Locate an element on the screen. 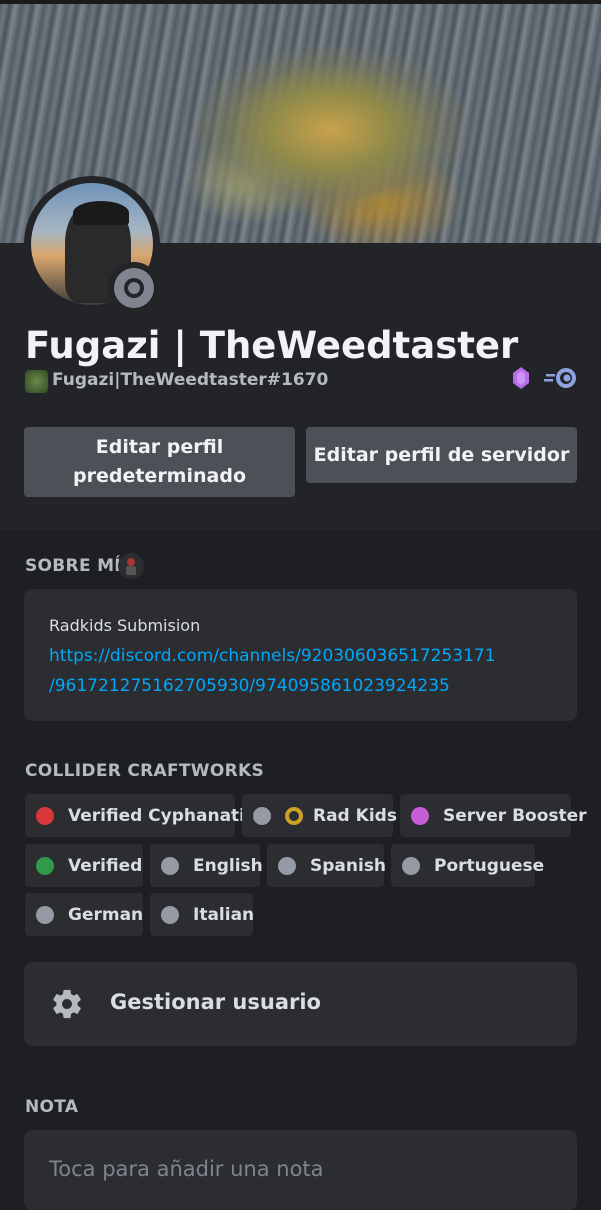 Image resolution: width=601 pixels, height=1210 pixels. role-chip: Verified is located at coordinates (84, 865).